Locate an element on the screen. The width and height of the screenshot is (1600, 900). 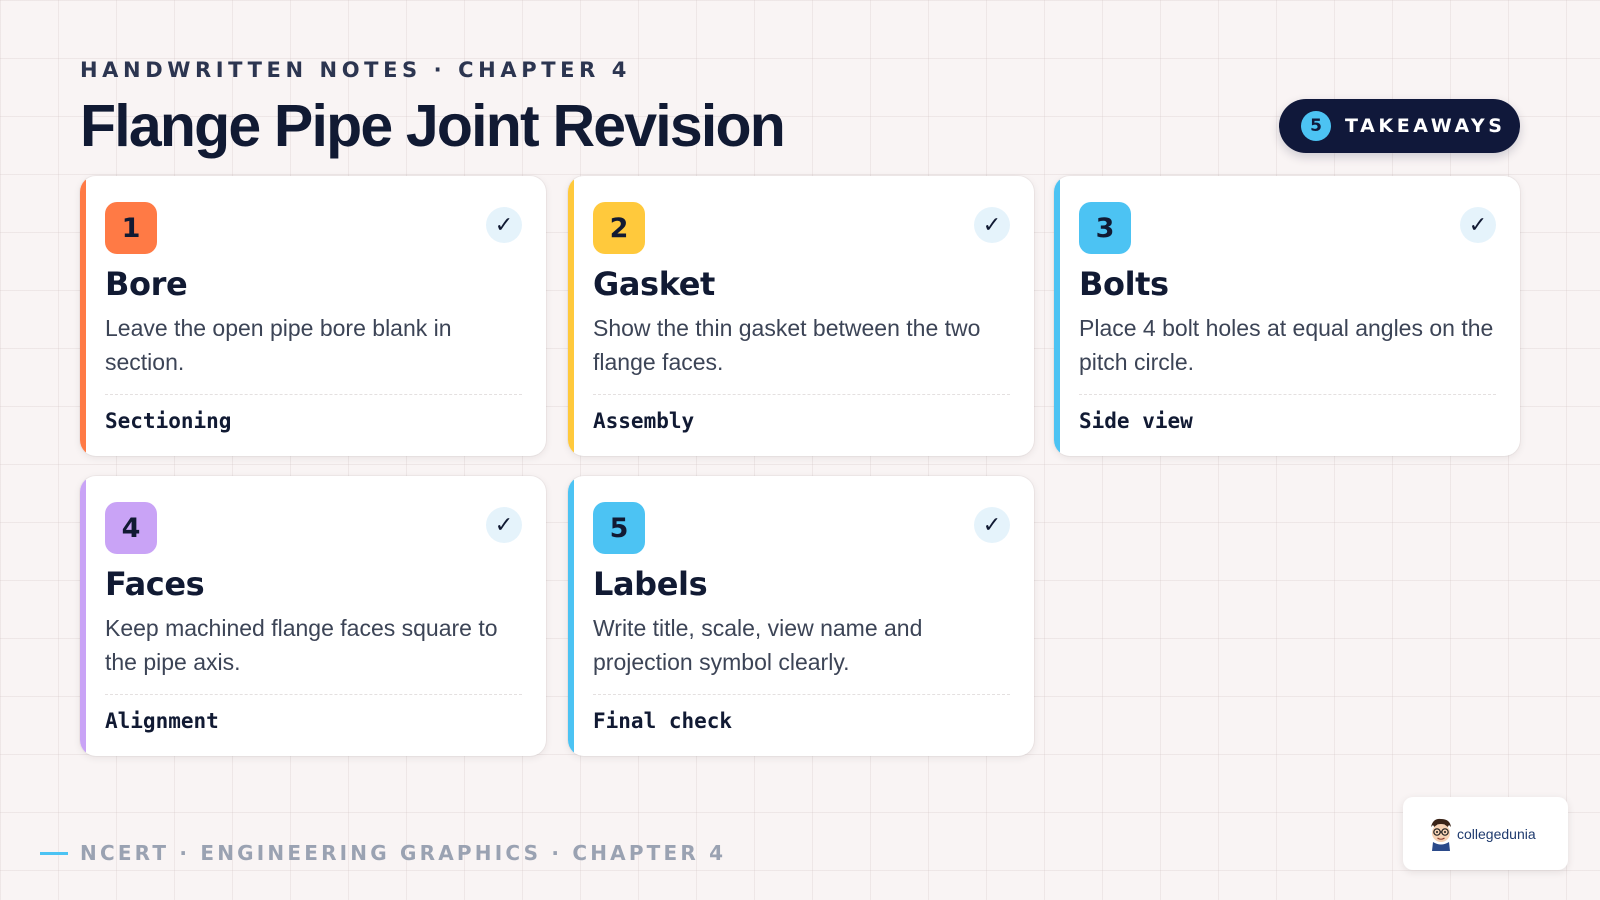
card-title: Bore is located at coordinates (146, 284).